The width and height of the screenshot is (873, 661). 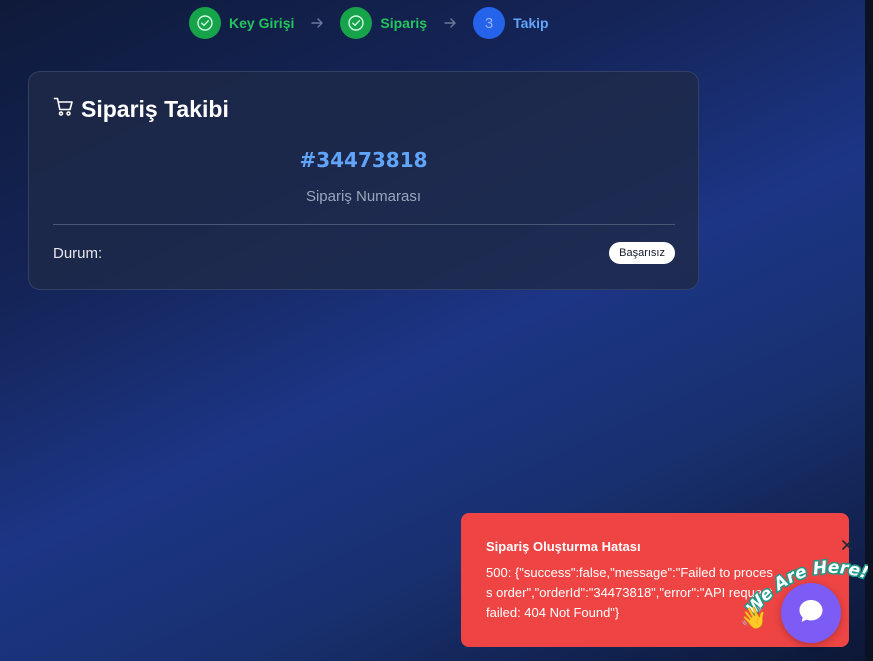 What do you see at coordinates (642, 253) in the screenshot?
I see `status-badge: Başarısız` at bounding box center [642, 253].